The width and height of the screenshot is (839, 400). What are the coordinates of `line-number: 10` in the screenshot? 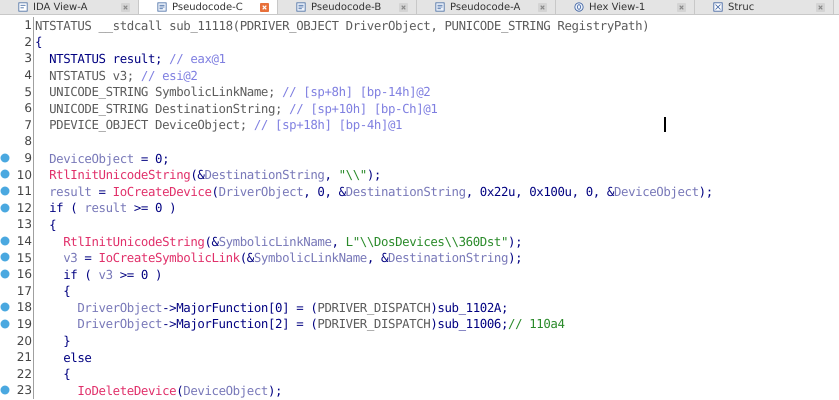 It's located at (24, 175).